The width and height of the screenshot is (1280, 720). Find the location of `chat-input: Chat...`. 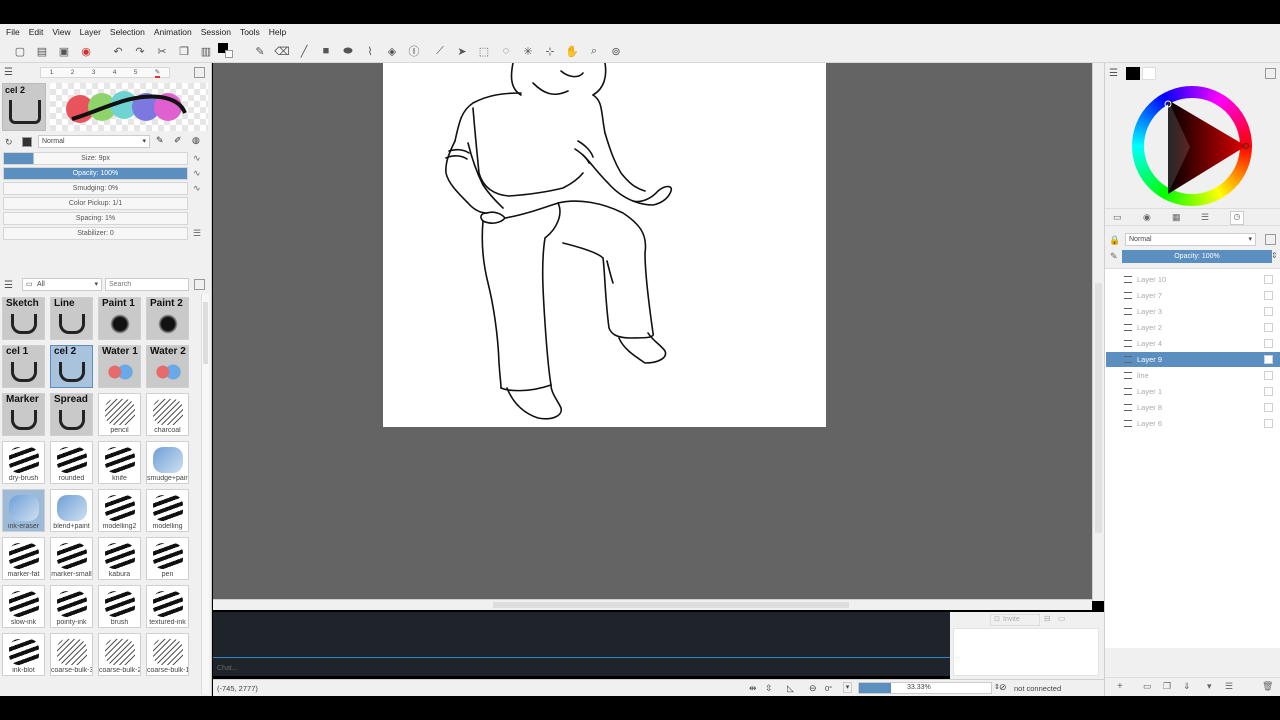

chat-input: Chat... is located at coordinates (227, 668).